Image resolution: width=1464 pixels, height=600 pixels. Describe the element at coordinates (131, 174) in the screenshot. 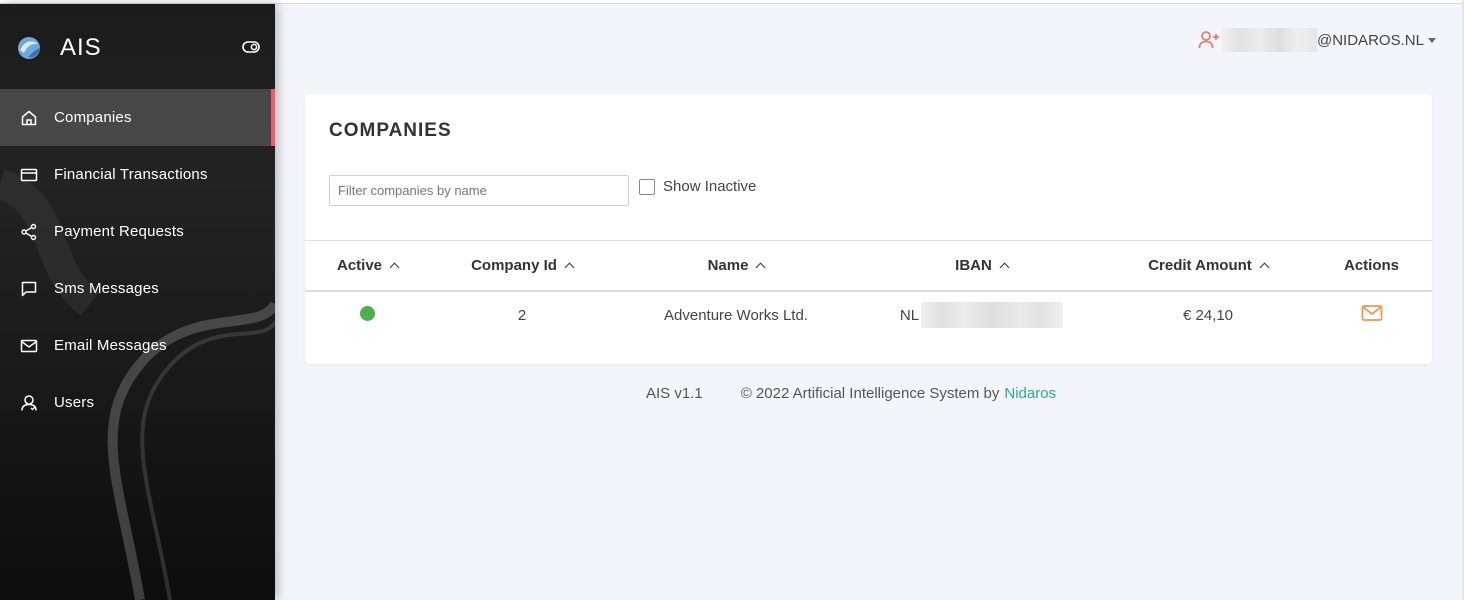

I see `sidebar-item-label: Financial Transactions` at that location.